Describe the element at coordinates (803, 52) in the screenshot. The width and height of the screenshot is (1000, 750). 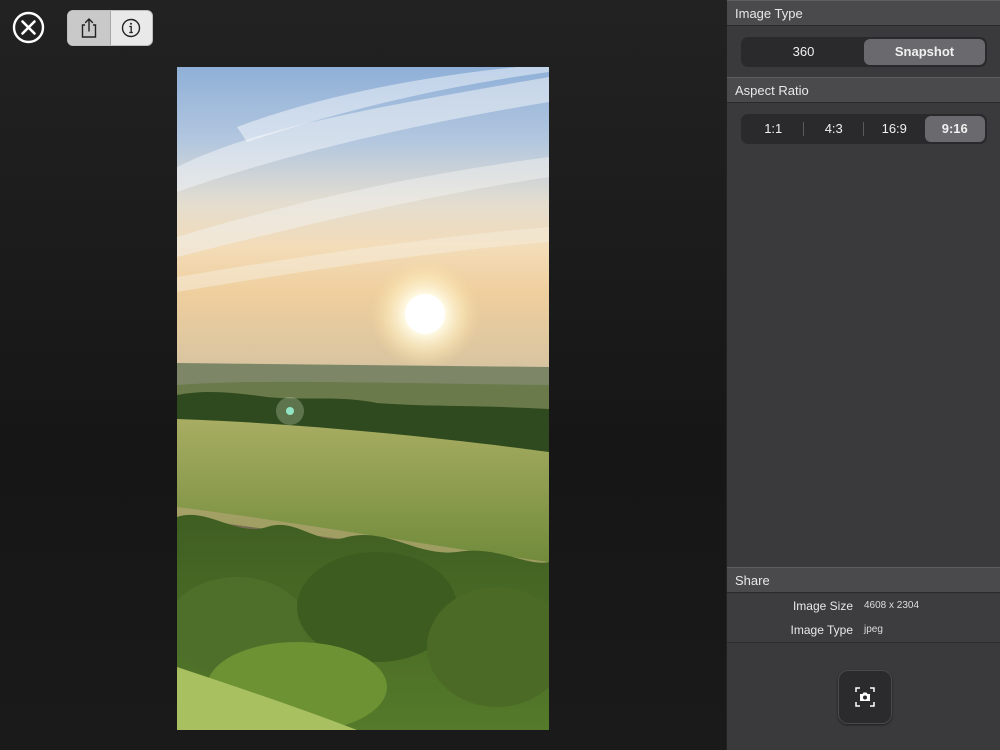
I see `image-type-option-360: 360` at that location.